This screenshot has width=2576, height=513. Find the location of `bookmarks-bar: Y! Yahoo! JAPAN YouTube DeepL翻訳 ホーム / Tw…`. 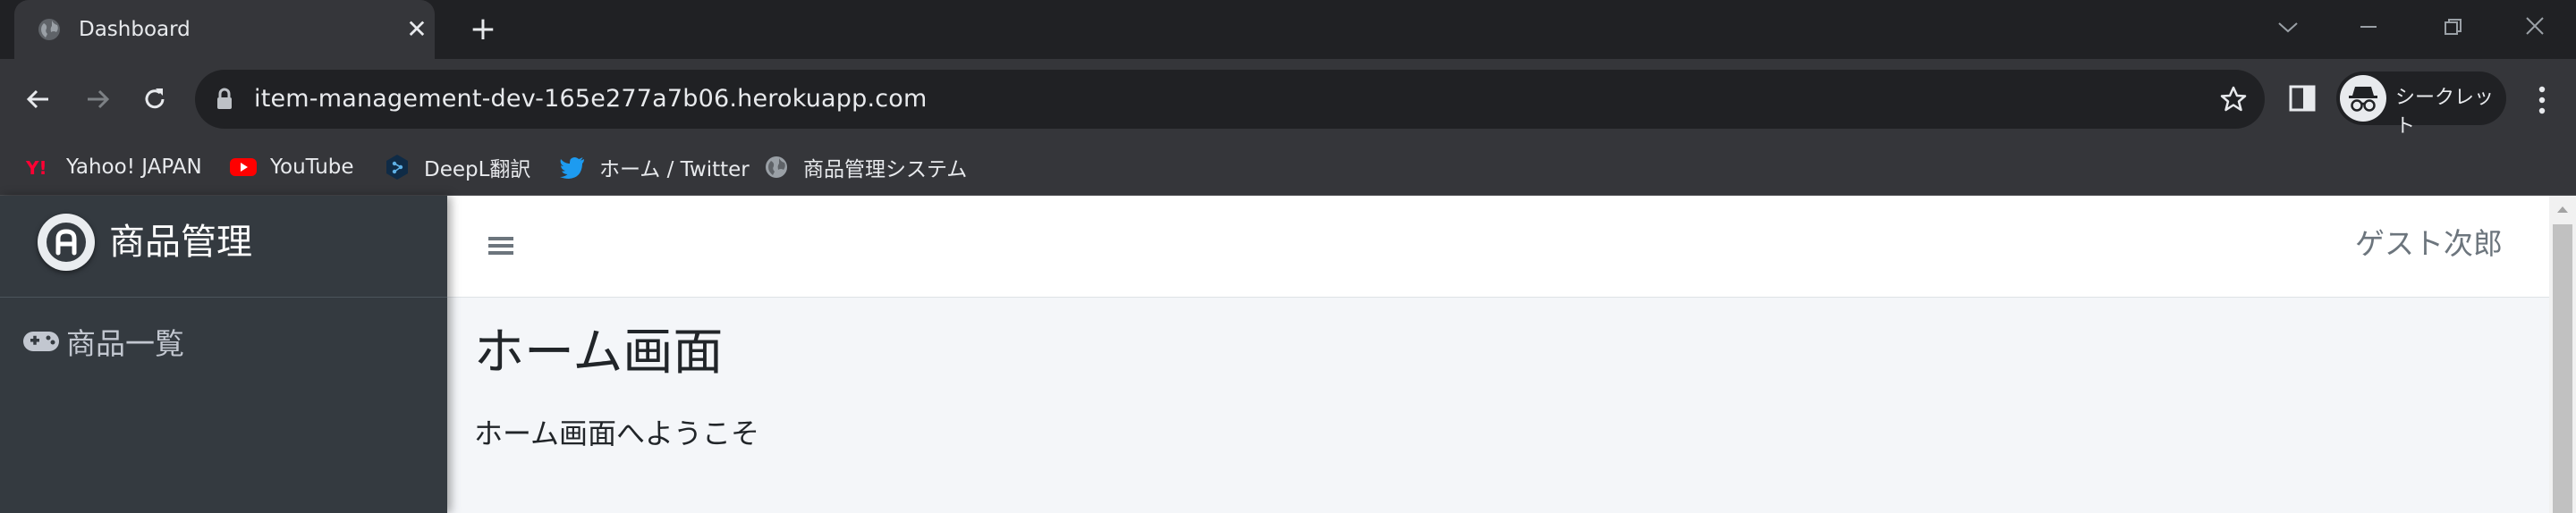

bookmarks-bar: Y! Yahoo! JAPAN YouTube DeepL翻訳 ホーム / Tw… is located at coordinates (1288, 167).